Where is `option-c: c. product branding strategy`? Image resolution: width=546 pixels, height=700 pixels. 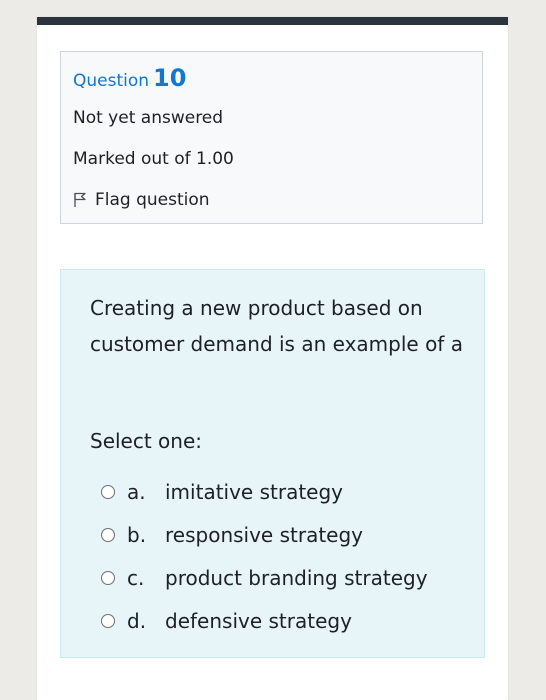
option-c: c. product branding strategy is located at coordinates (264, 577).